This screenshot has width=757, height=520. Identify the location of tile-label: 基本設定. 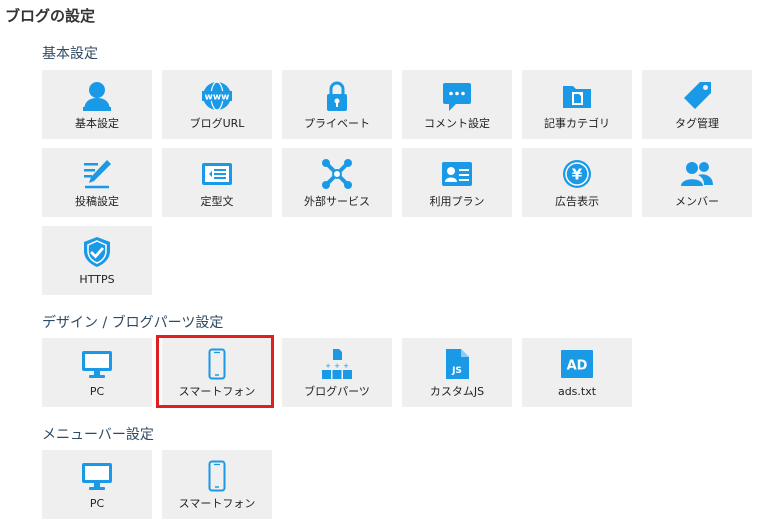
(97, 123).